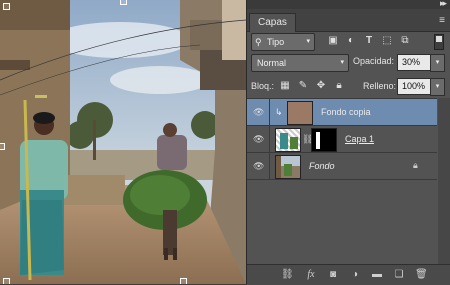 The height and width of the screenshot is (285, 450). What do you see at coordinates (437, 63) in the screenshot?
I see `opacity-slider-button: ▾` at bounding box center [437, 63].